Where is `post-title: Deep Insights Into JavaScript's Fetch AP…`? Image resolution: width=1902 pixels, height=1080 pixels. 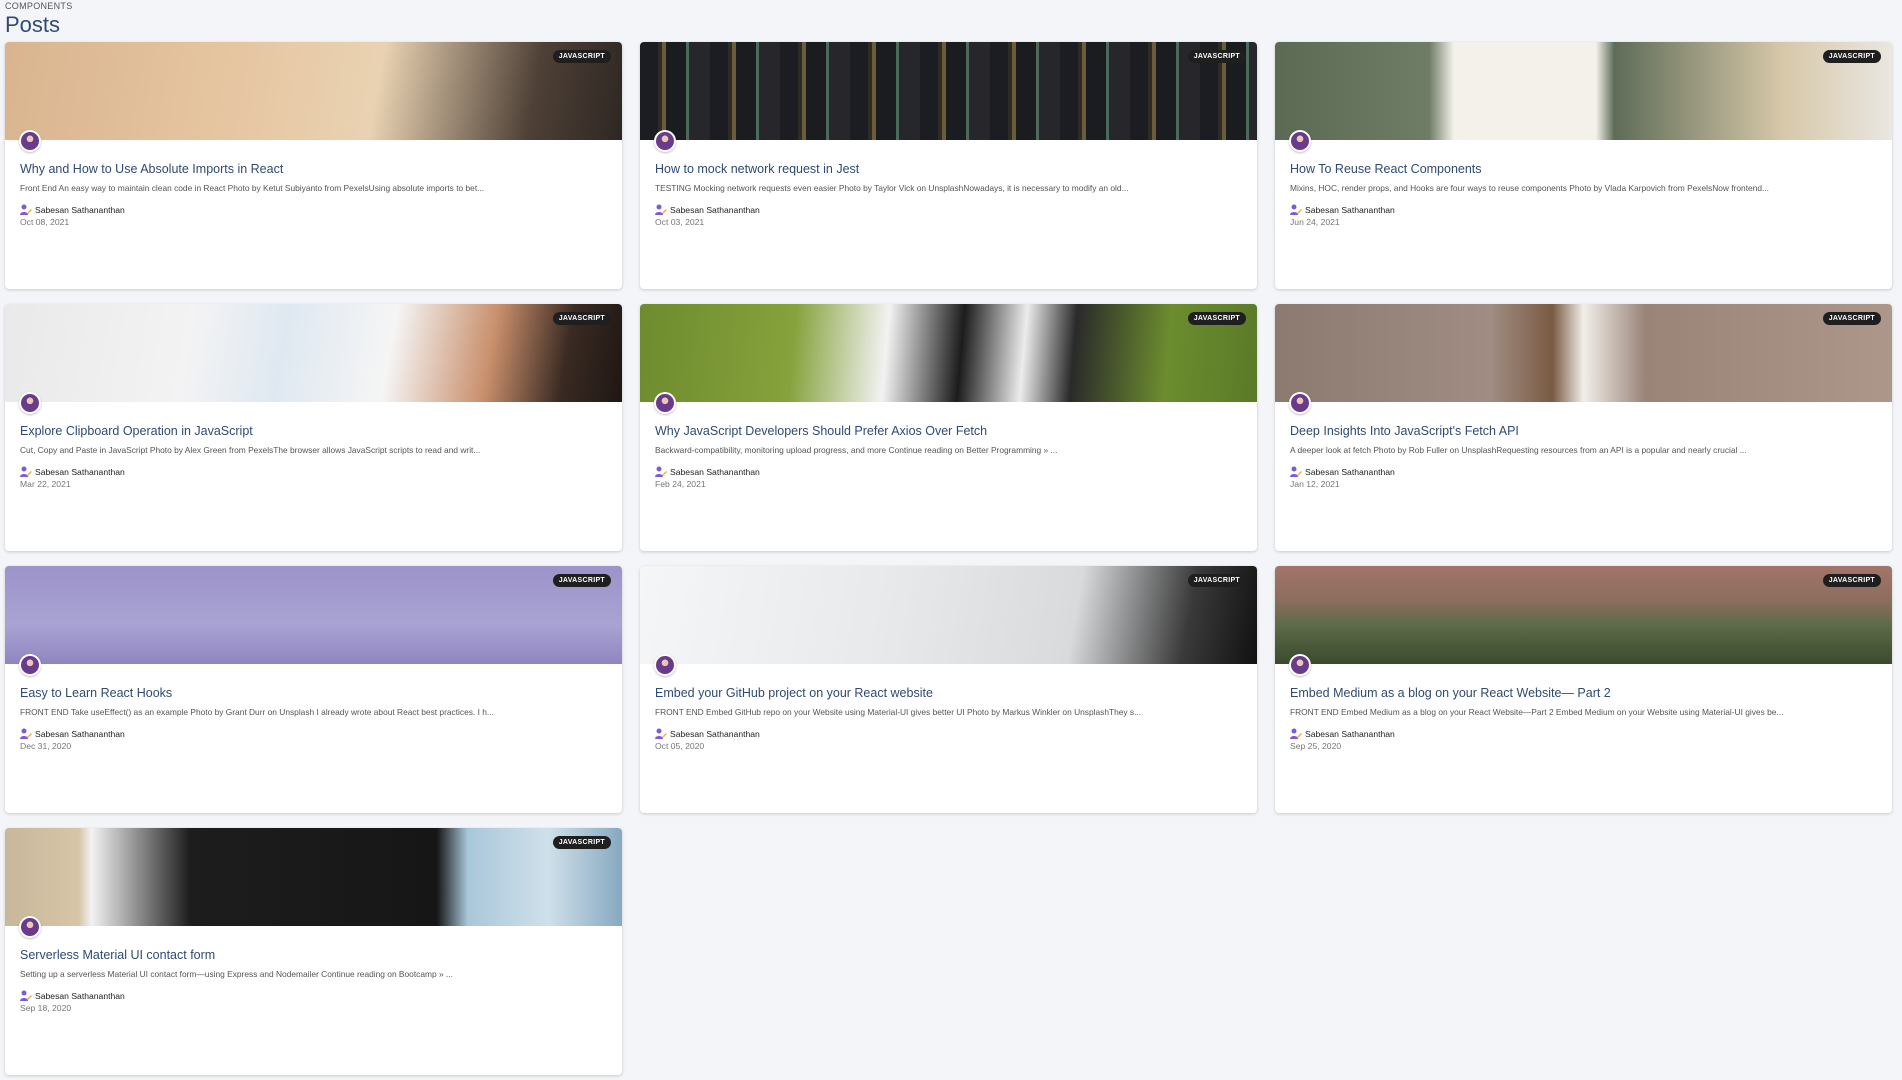
post-title: Deep Insights Into JavaScript's Fetch AP… is located at coordinates (1583, 431).